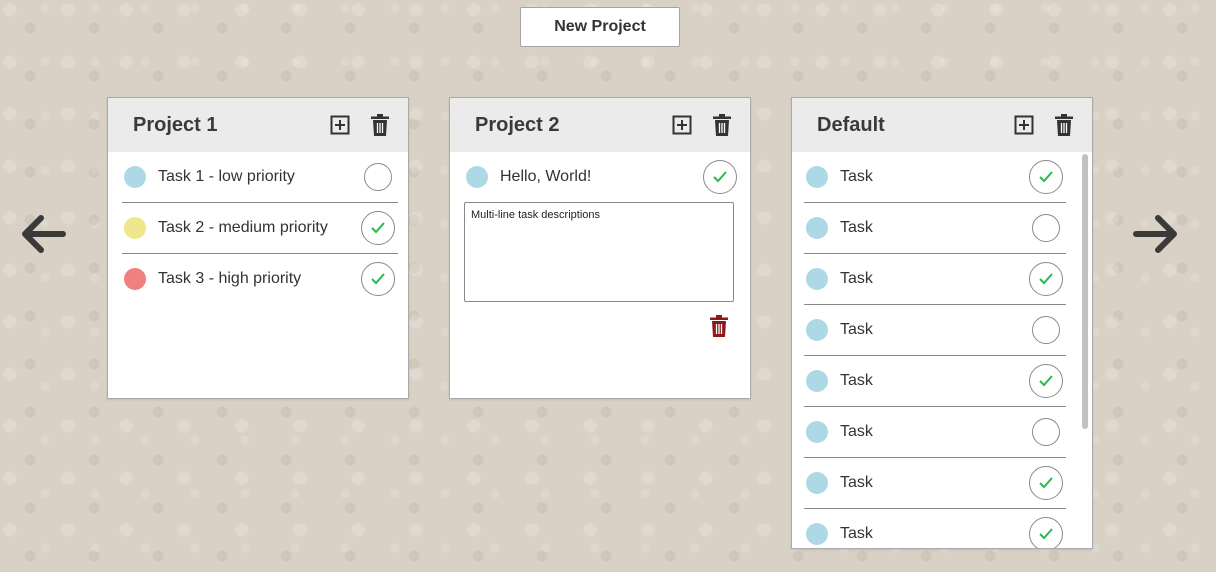 This screenshot has width=1216, height=572. I want to click on task-label: Task 1 - low priority, so click(226, 176).